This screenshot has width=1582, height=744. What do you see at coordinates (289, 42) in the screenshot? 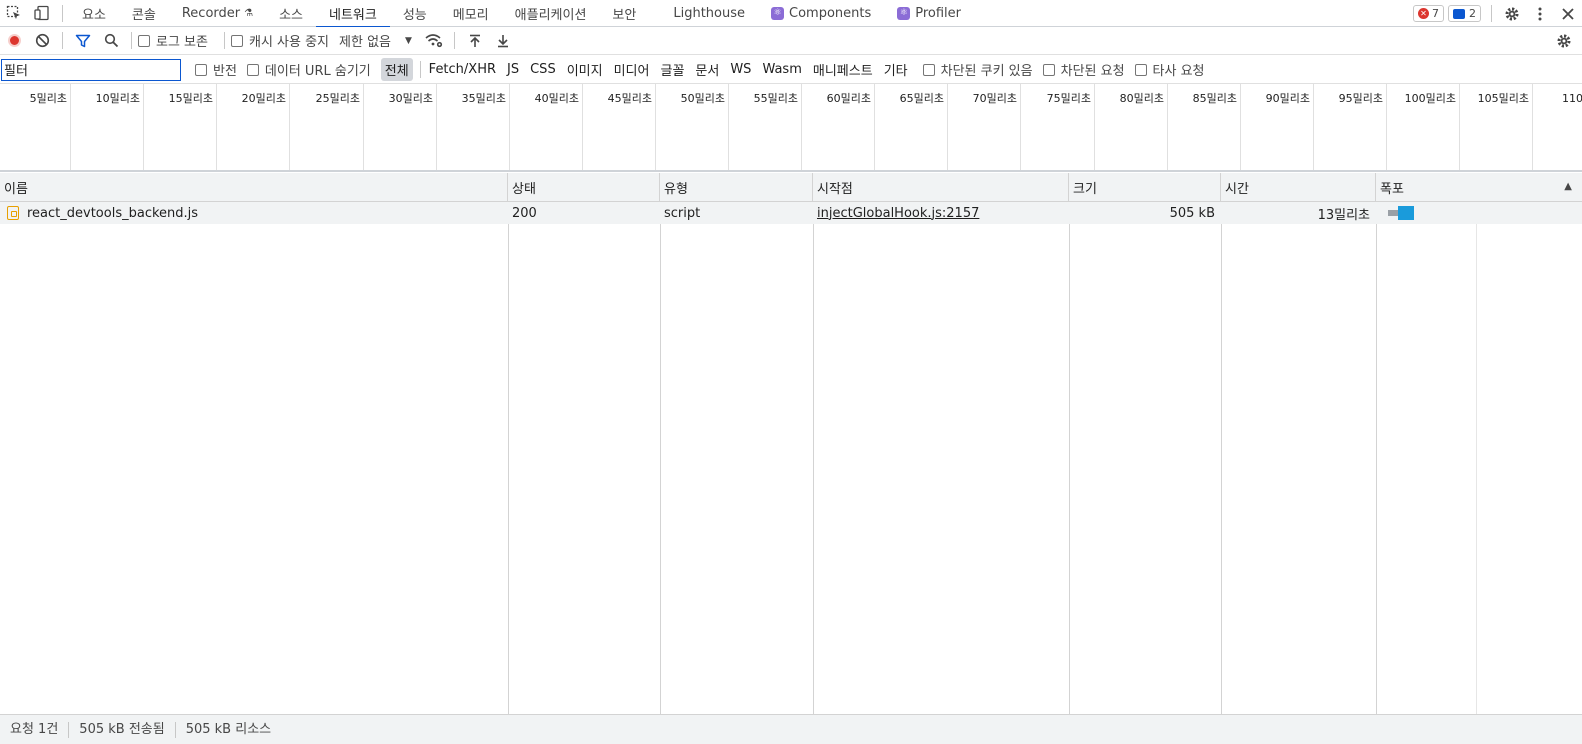
I see `disable-cache-label: 캐시 사용 중지` at bounding box center [289, 42].